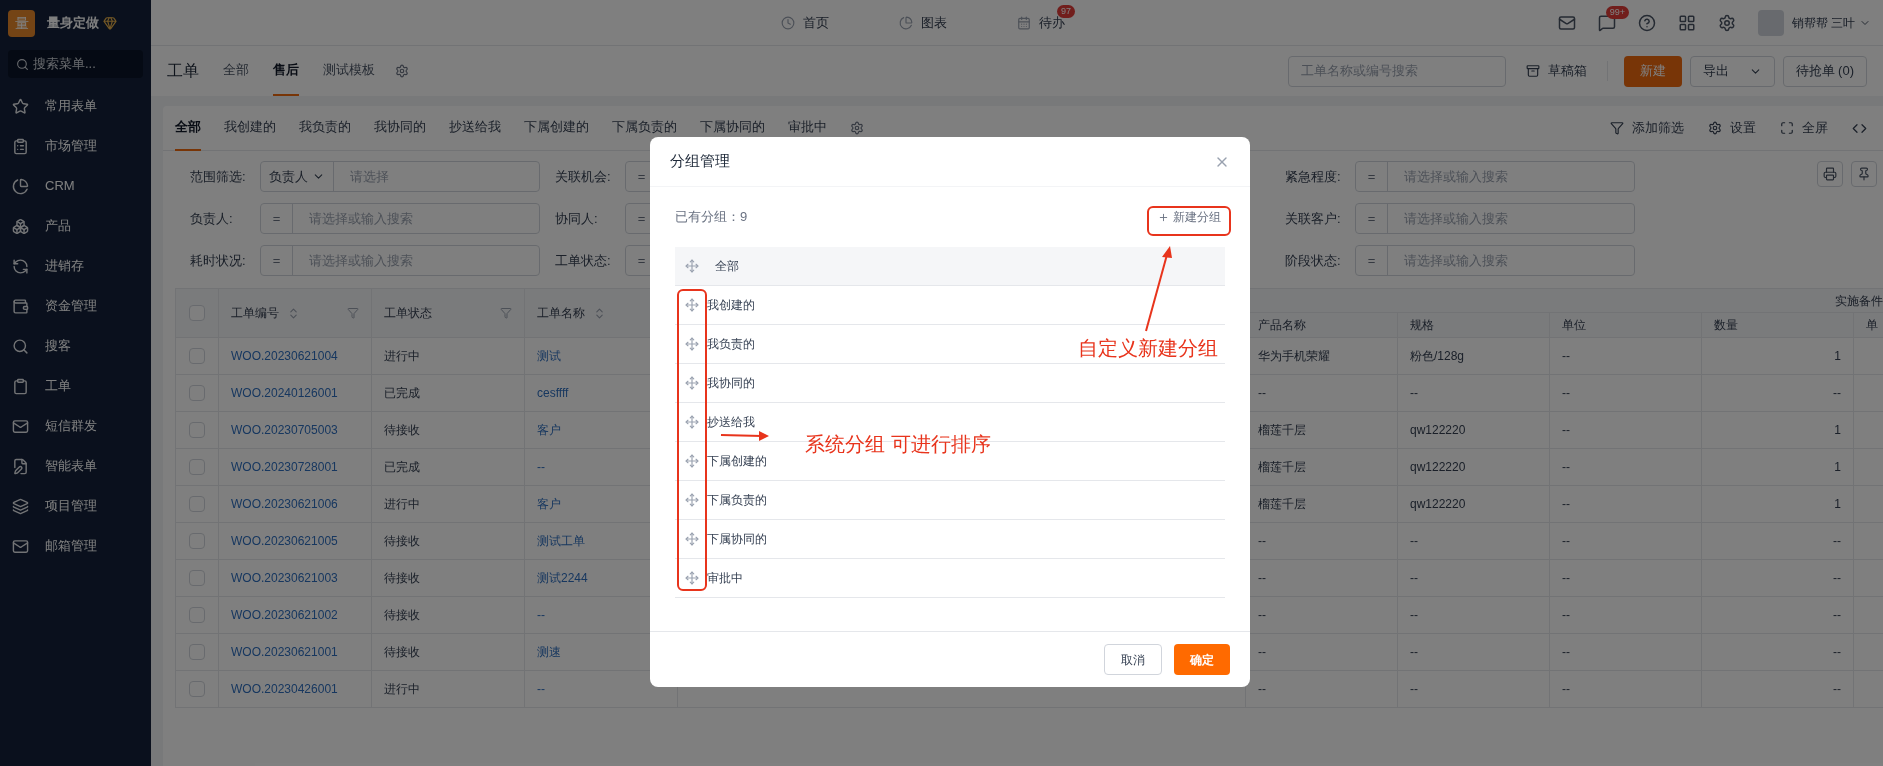  Describe the element at coordinates (583, 260) in the screenshot. I see `filter-label: 工单状态:` at that location.